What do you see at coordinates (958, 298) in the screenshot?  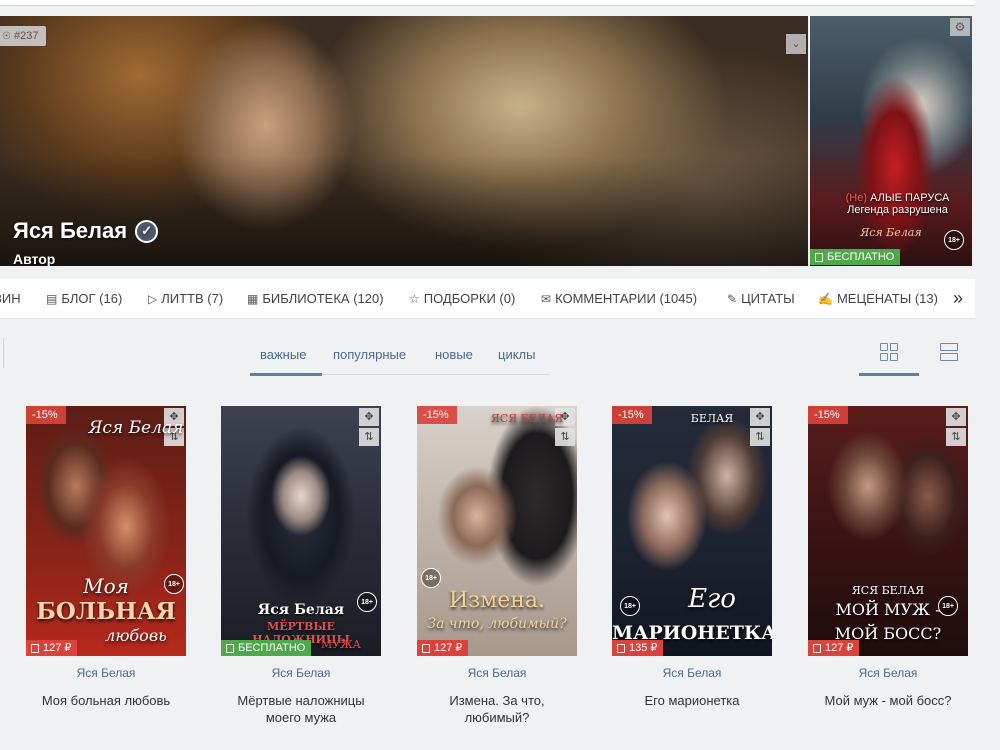 I see `tabs-more-button: »` at bounding box center [958, 298].